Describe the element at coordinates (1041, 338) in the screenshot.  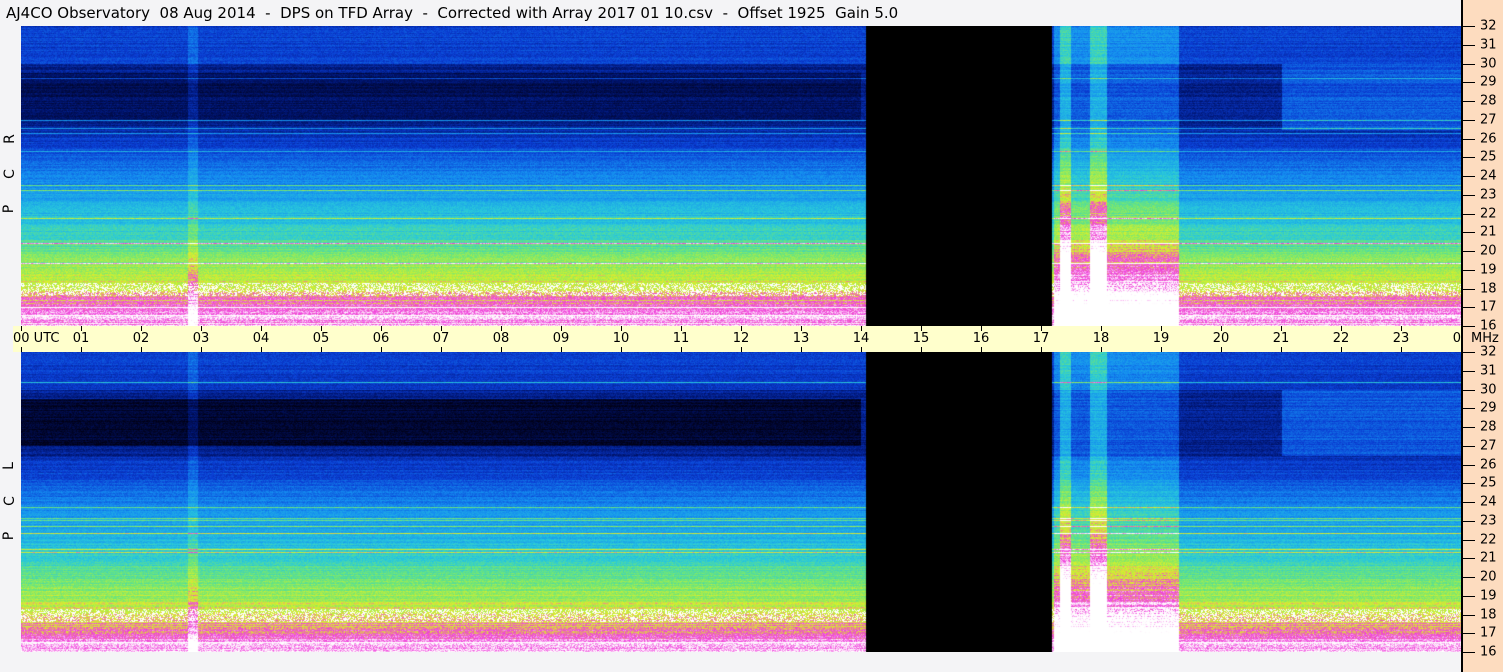
I see `time-label: 17` at that location.